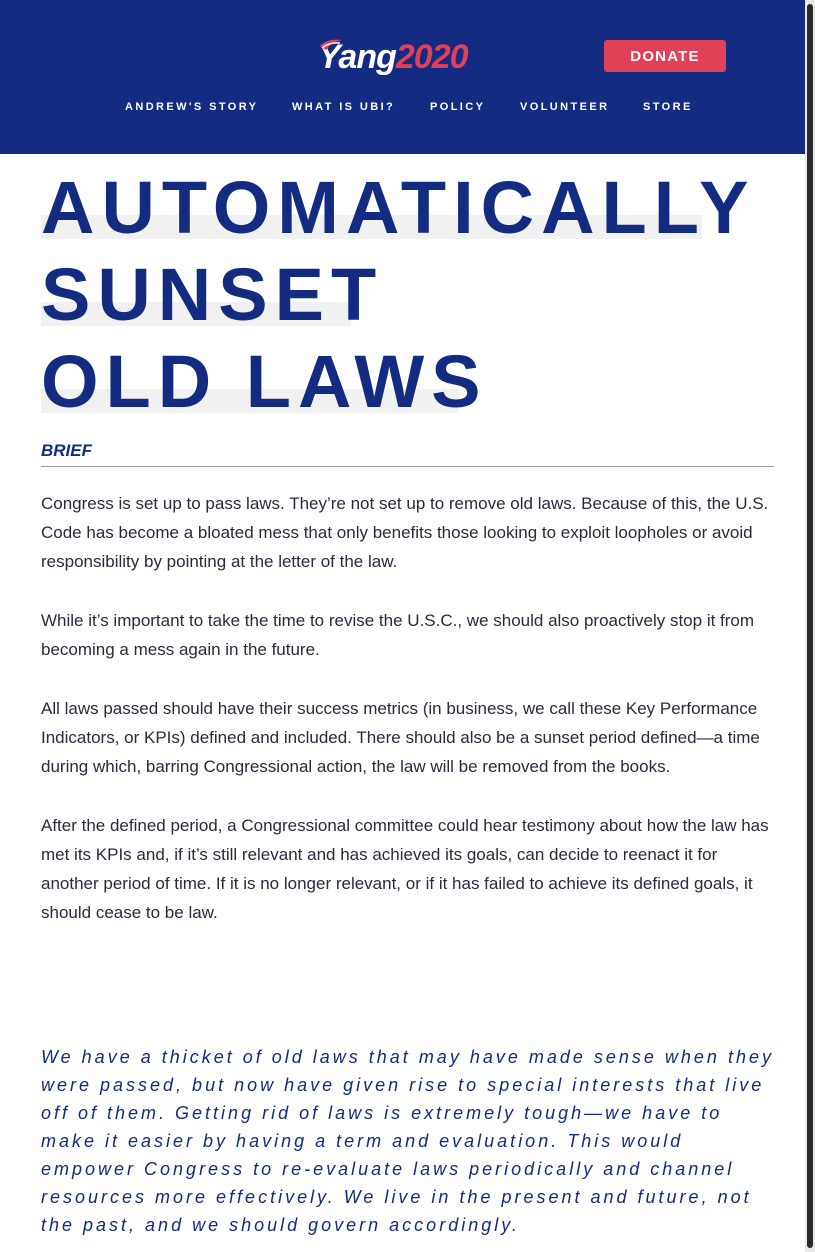 The height and width of the screenshot is (1252, 815). I want to click on nav-volunteer: VOLUNTEER, so click(564, 107).